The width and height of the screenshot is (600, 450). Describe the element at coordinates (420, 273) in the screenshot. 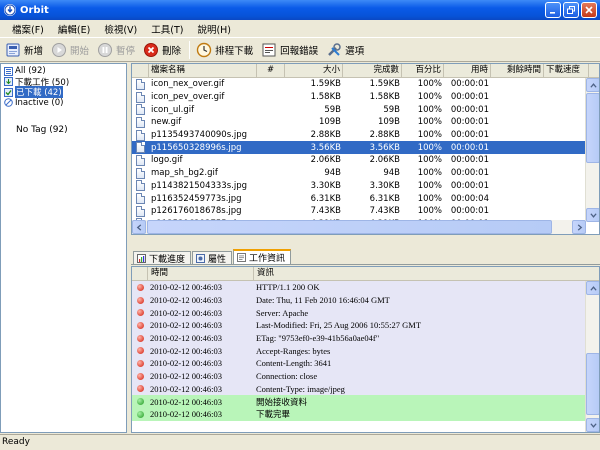

I see `log-header-info: 資訊` at that location.